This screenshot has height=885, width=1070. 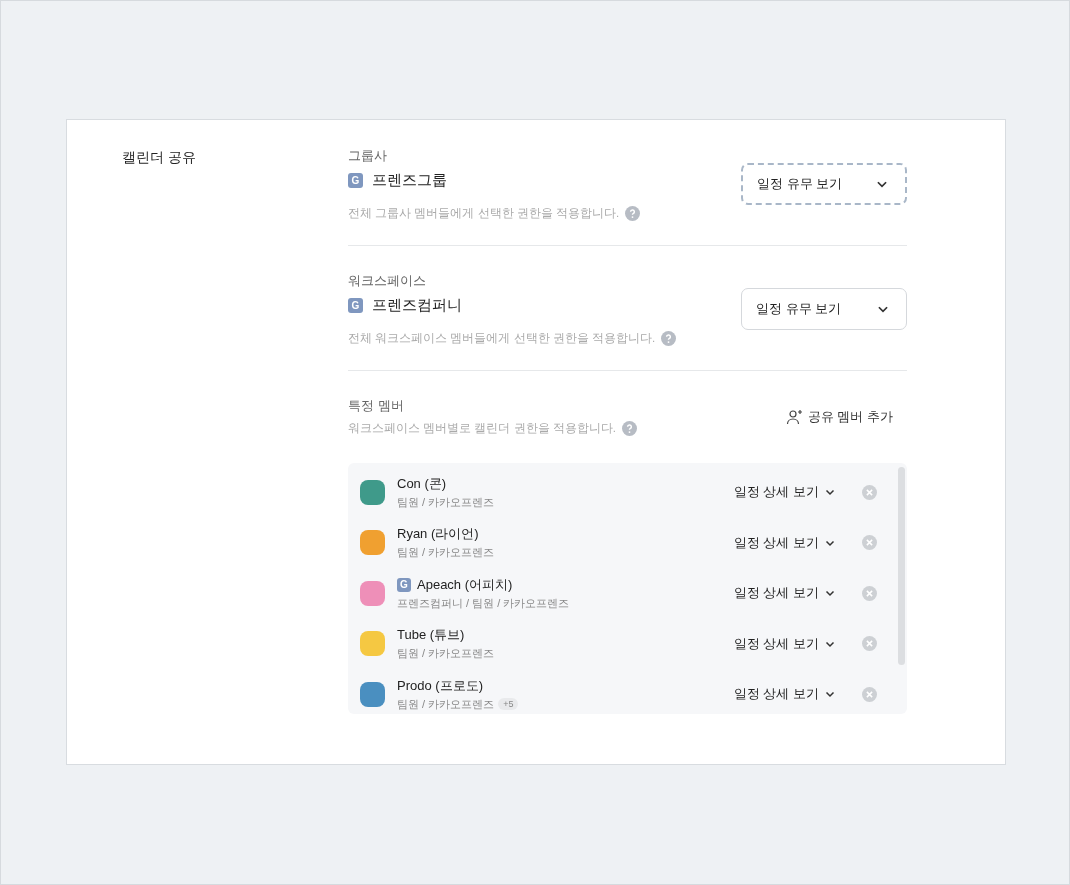 What do you see at coordinates (465, 584) in the screenshot?
I see `member-name: Apeach (어피치)` at bounding box center [465, 584].